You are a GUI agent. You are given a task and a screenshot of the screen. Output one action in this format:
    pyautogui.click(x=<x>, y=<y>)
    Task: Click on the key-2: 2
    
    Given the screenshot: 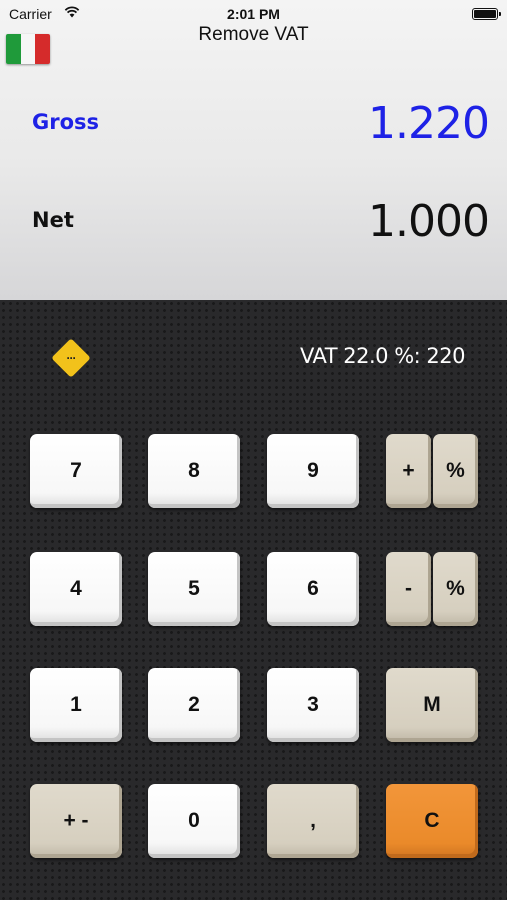 What is the action you would take?
    pyautogui.click(x=194, y=705)
    